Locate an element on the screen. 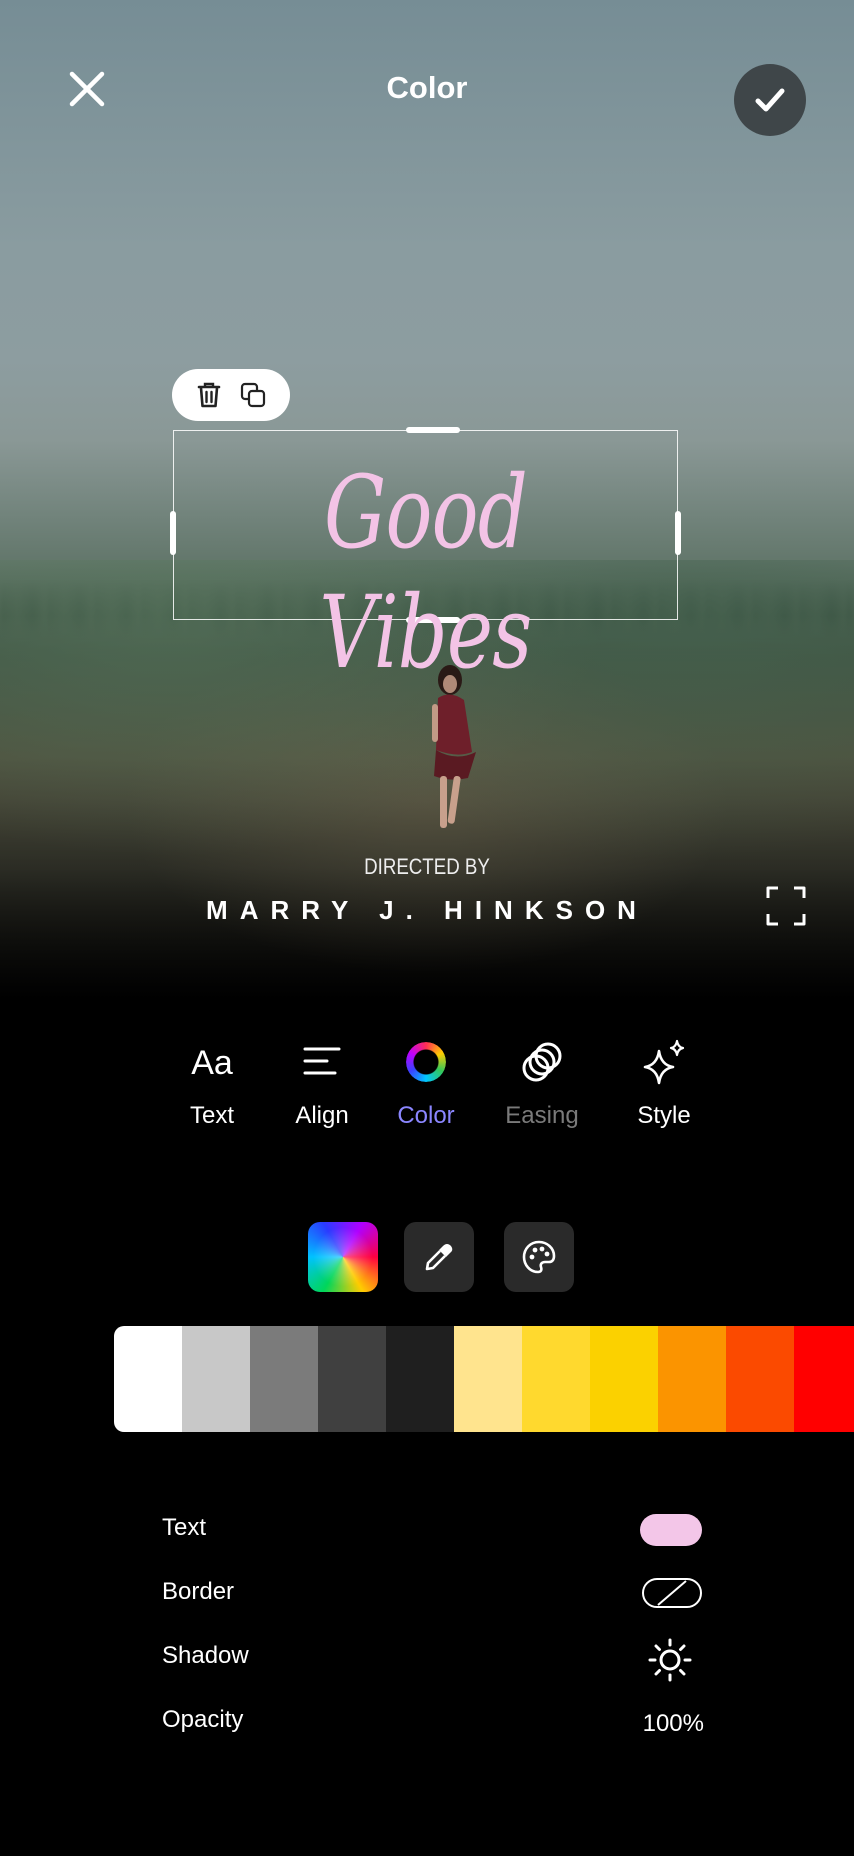 The height and width of the screenshot is (1856, 854). text-actions-pill is located at coordinates (231, 395).